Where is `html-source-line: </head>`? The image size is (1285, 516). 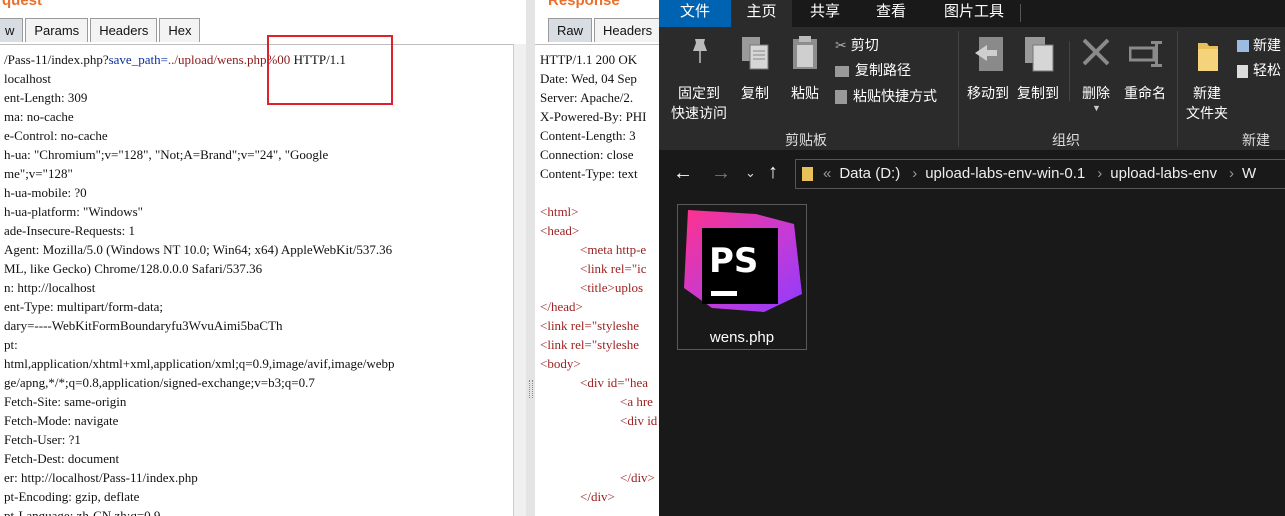 html-source-line: </head> is located at coordinates (561, 306).